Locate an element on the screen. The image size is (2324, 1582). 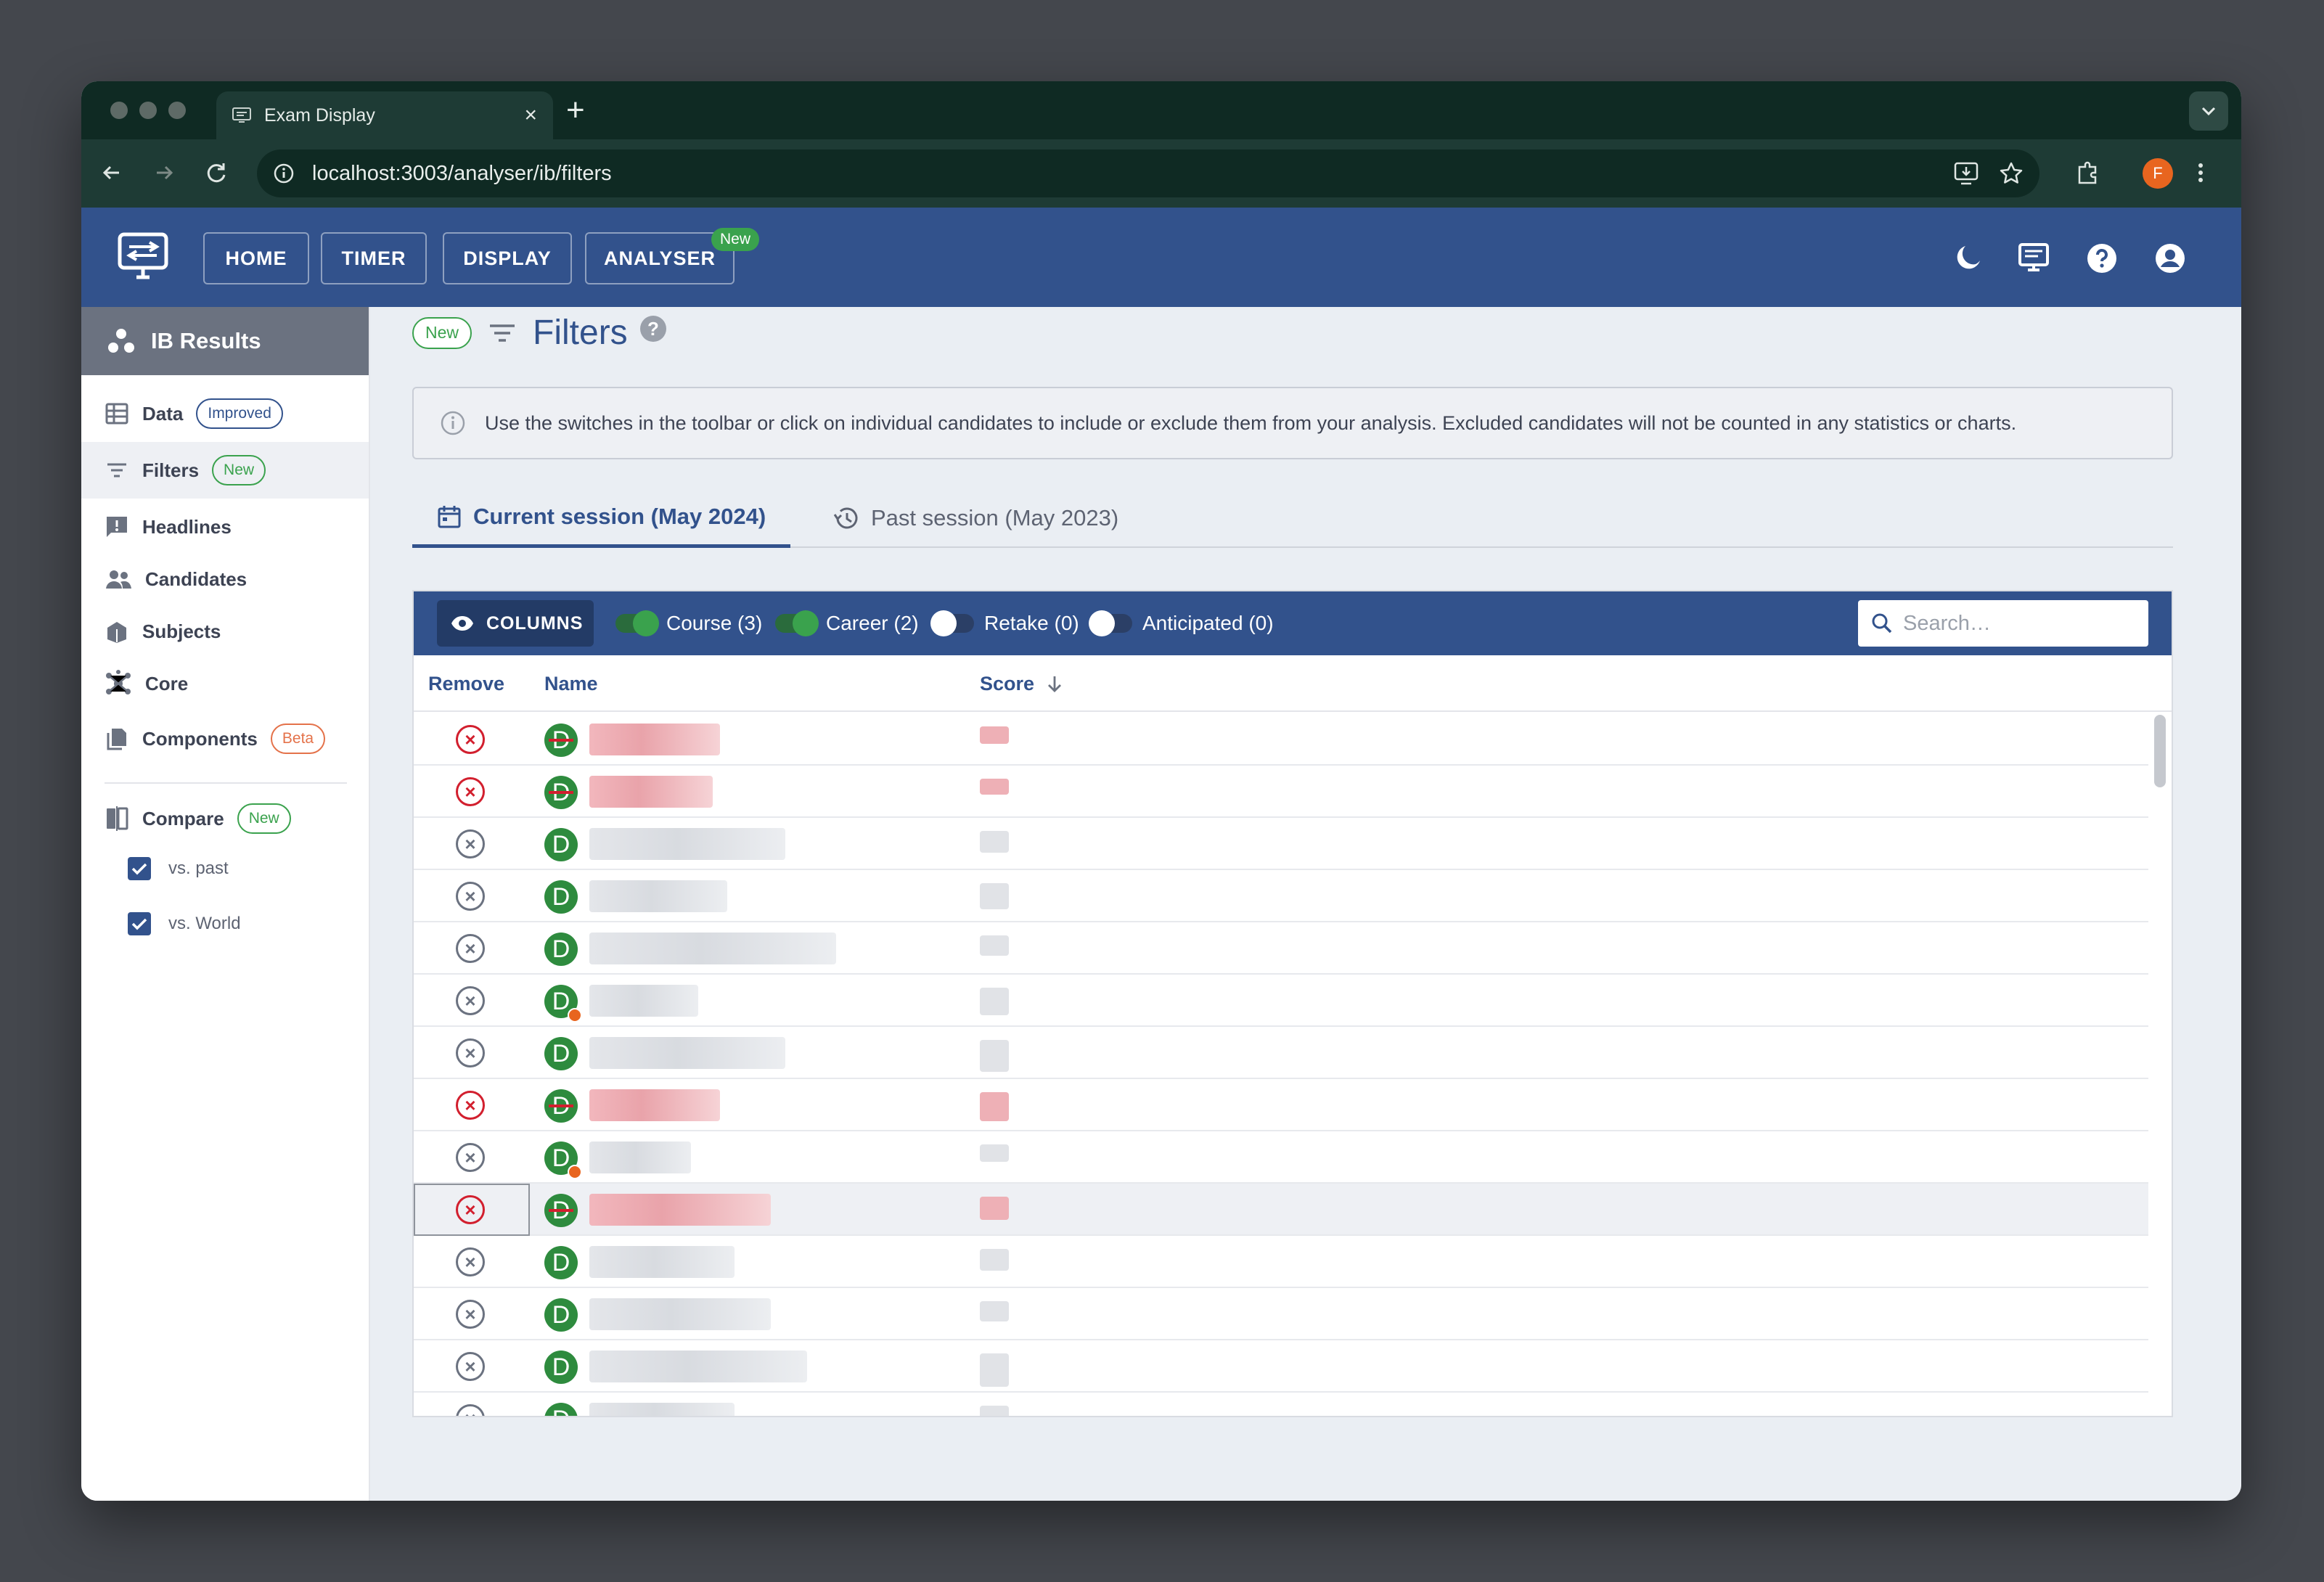
window-minimize-dot is located at coordinates (148, 110).